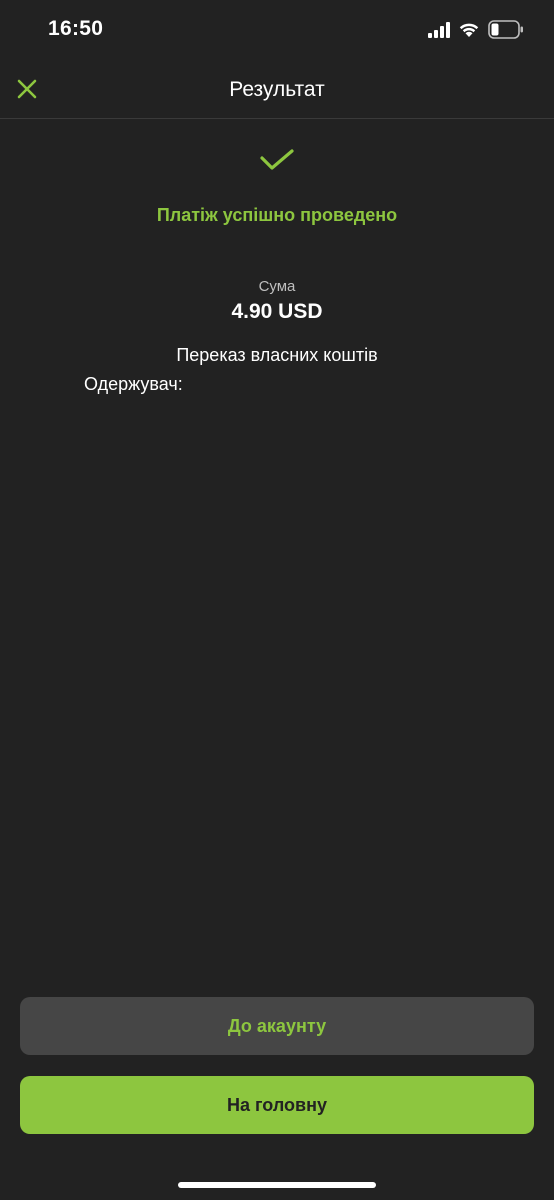  What do you see at coordinates (277, 1185) in the screenshot?
I see `home-indicator` at bounding box center [277, 1185].